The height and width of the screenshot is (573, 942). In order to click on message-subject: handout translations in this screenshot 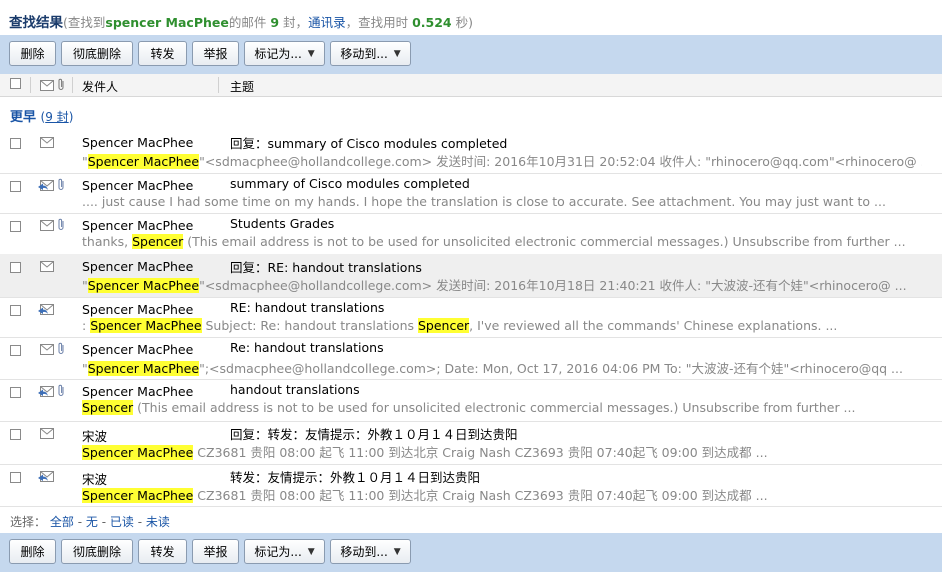, I will do `click(295, 389)`.